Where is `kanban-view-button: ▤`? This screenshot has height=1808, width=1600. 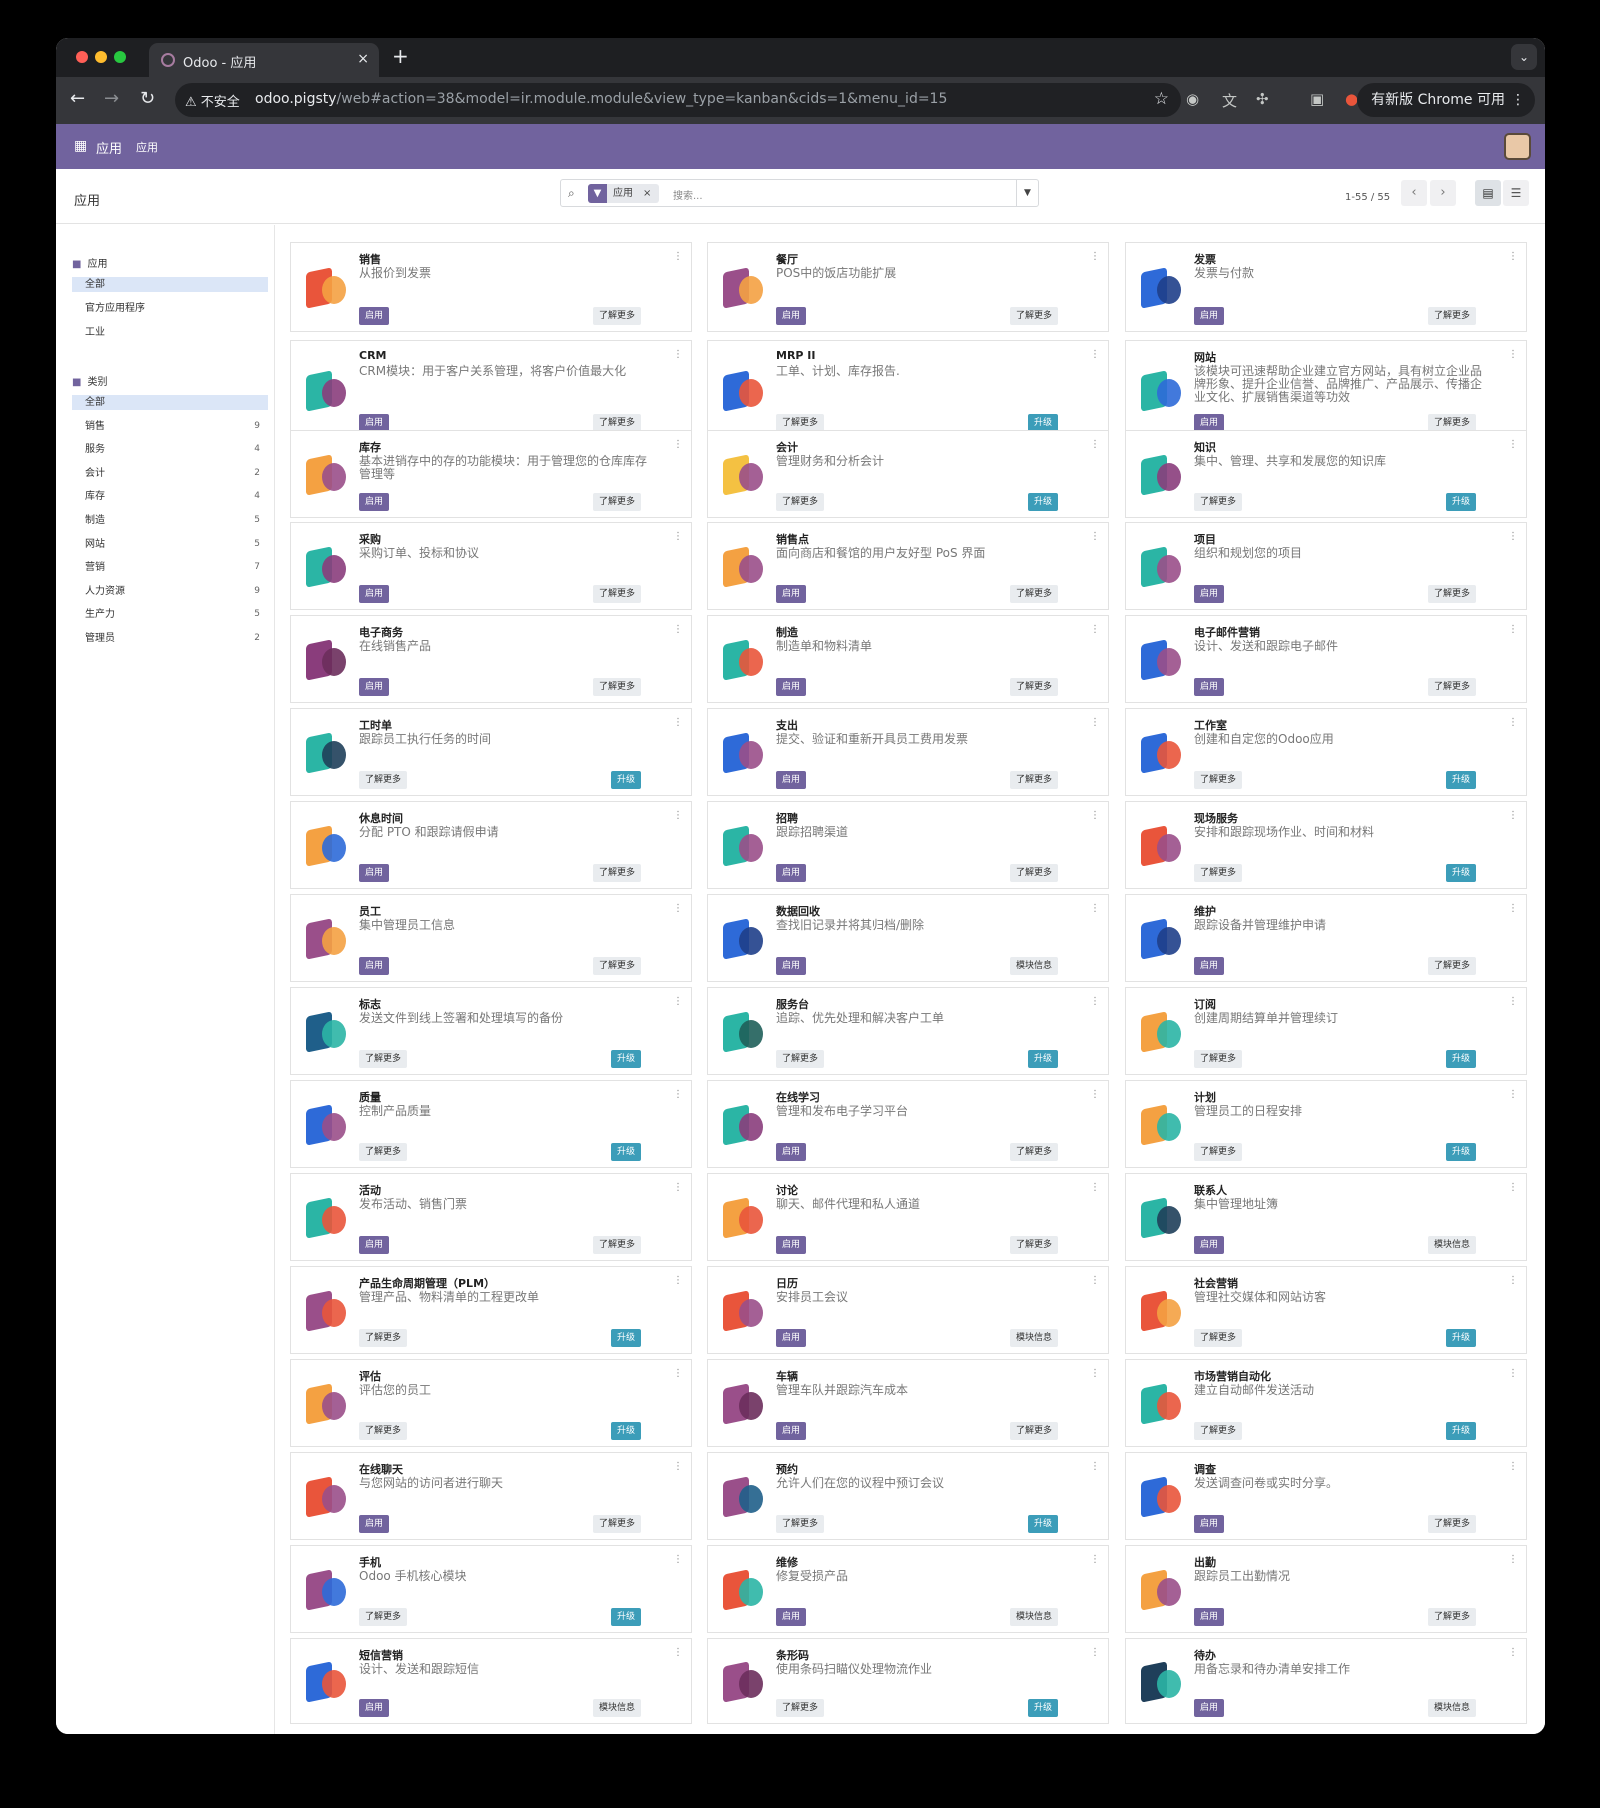 kanban-view-button: ▤ is located at coordinates (1488, 193).